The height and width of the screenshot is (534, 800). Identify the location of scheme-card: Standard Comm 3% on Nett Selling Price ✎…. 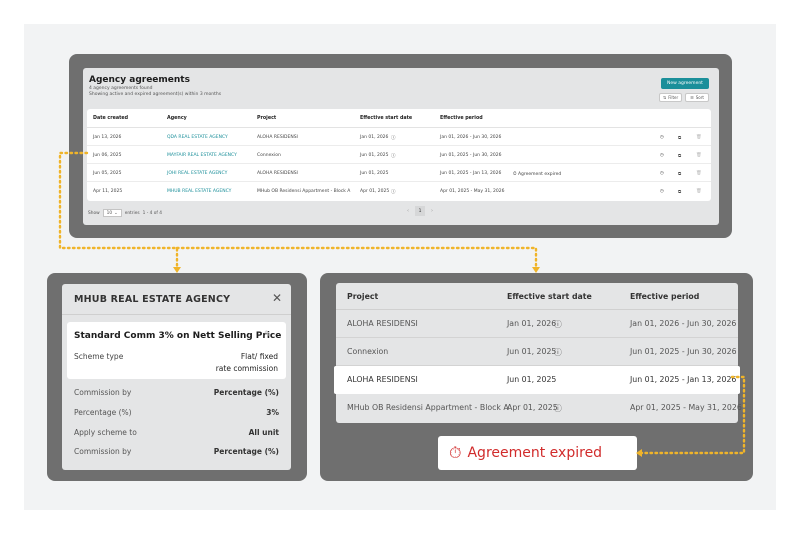
(176, 350).